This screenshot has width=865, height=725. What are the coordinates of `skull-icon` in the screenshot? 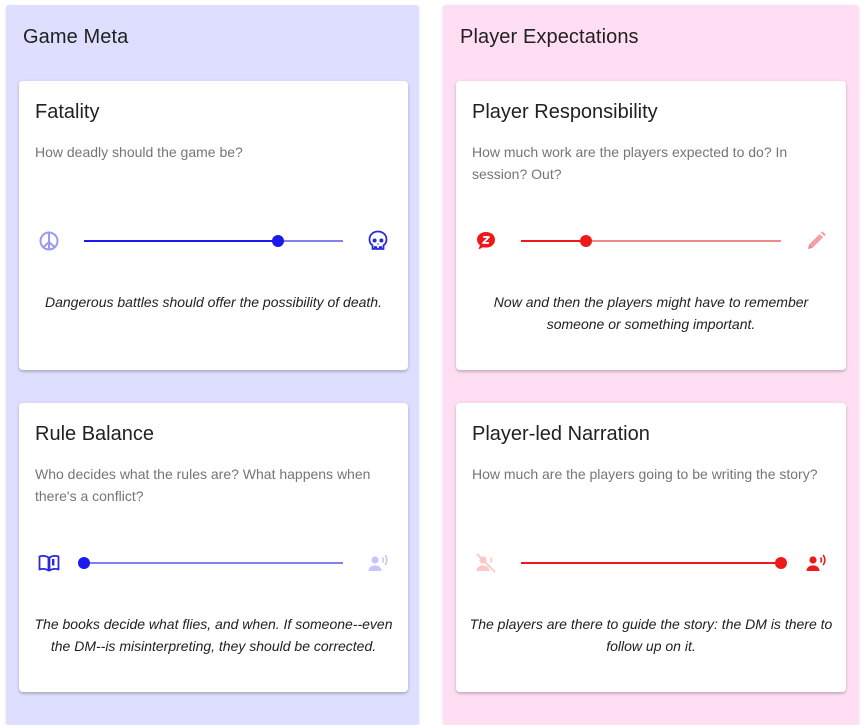 It's located at (378, 241).